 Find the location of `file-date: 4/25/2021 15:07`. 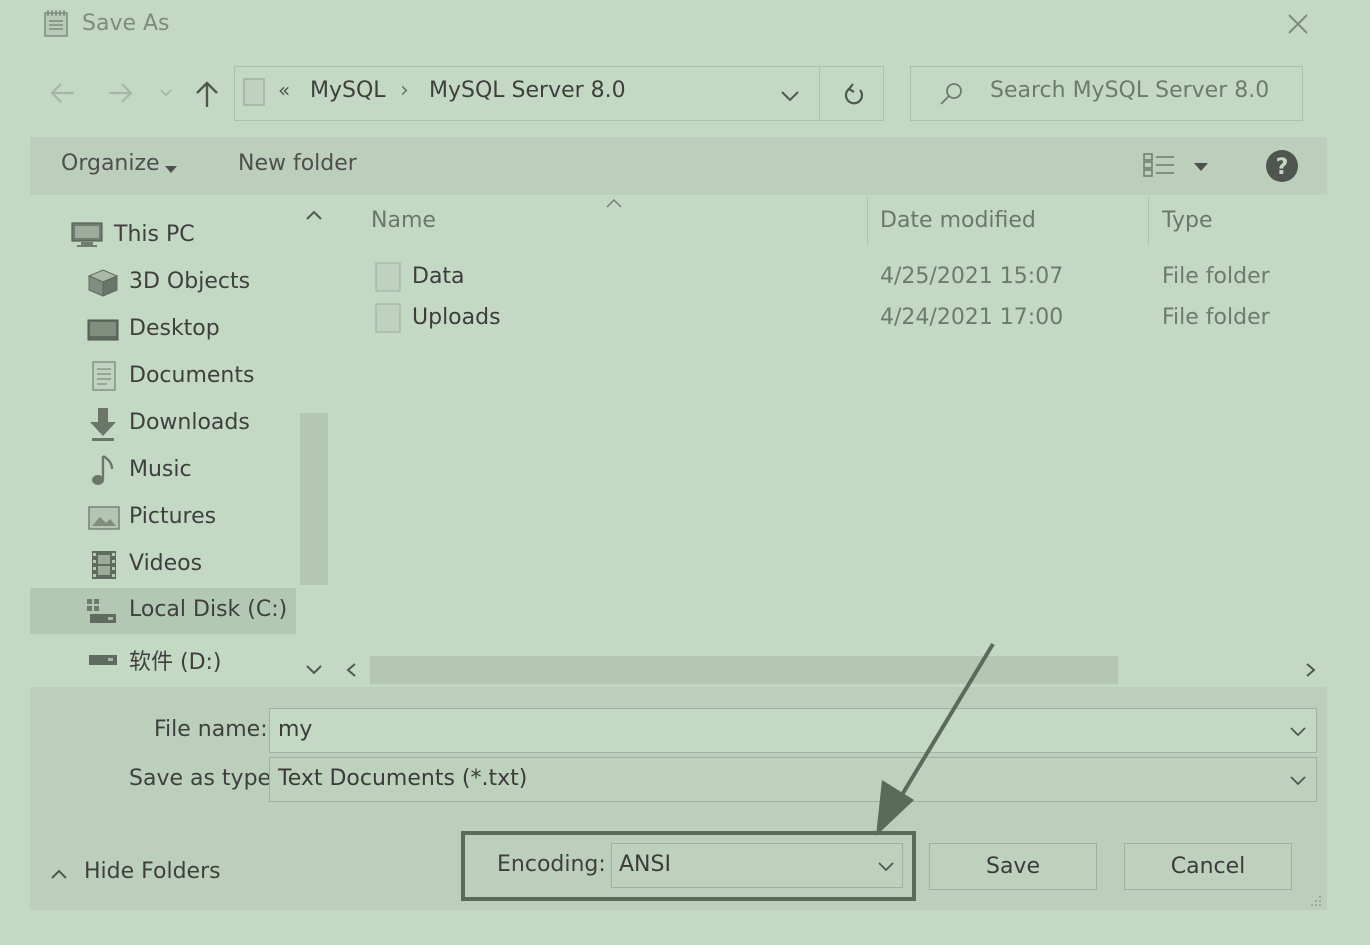

file-date: 4/25/2021 15:07 is located at coordinates (972, 276).